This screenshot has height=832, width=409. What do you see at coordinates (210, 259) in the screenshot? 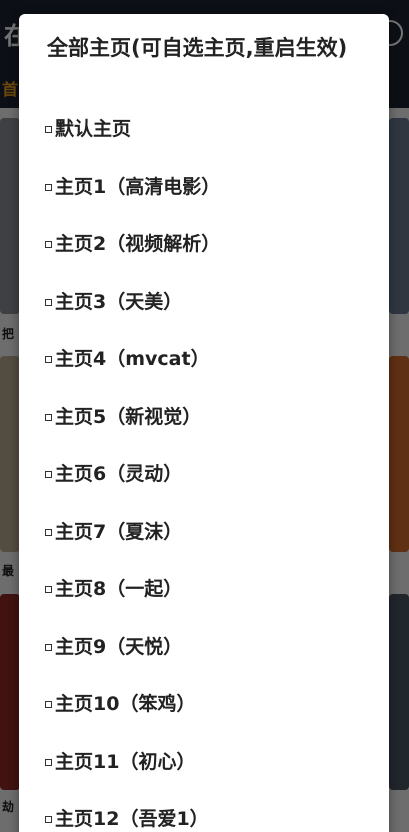
I see `option-home-2: 主页2（视频解析）` at bounding box center [210, 259].